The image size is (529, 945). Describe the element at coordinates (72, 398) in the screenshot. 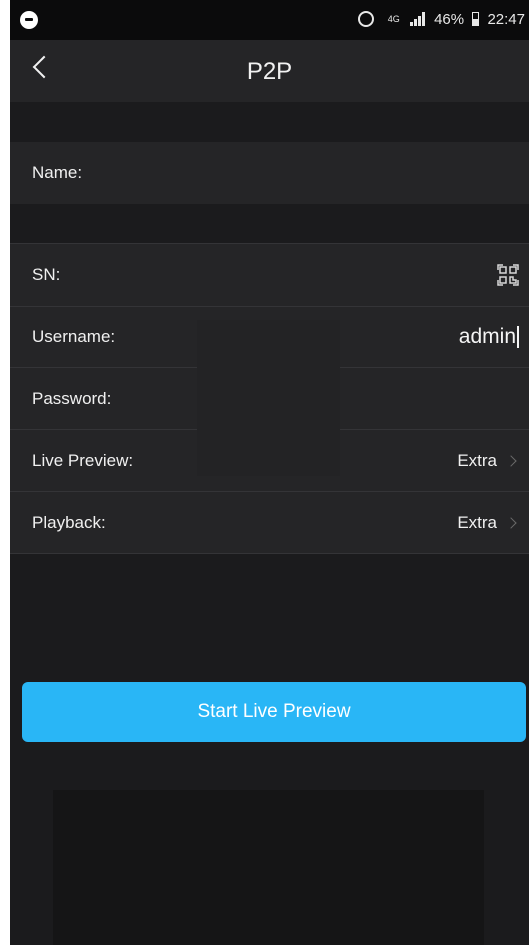

I see `password-label: Password:` at that location.